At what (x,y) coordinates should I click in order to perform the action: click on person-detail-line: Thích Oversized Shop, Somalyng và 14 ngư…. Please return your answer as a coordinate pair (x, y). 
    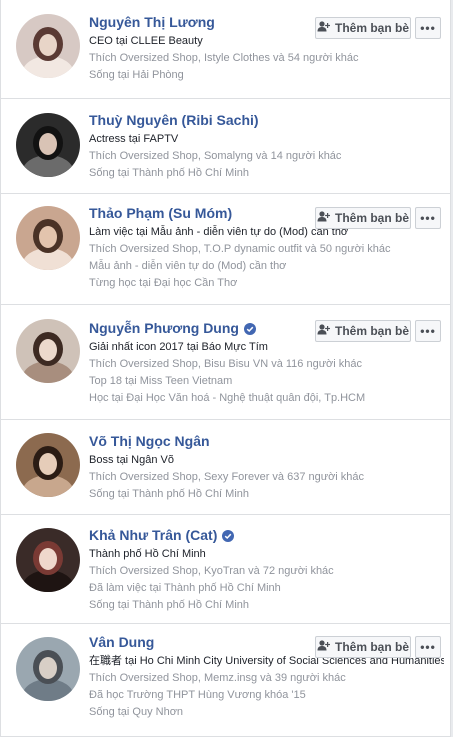
    Looking at the image, I should click on (215, 156).